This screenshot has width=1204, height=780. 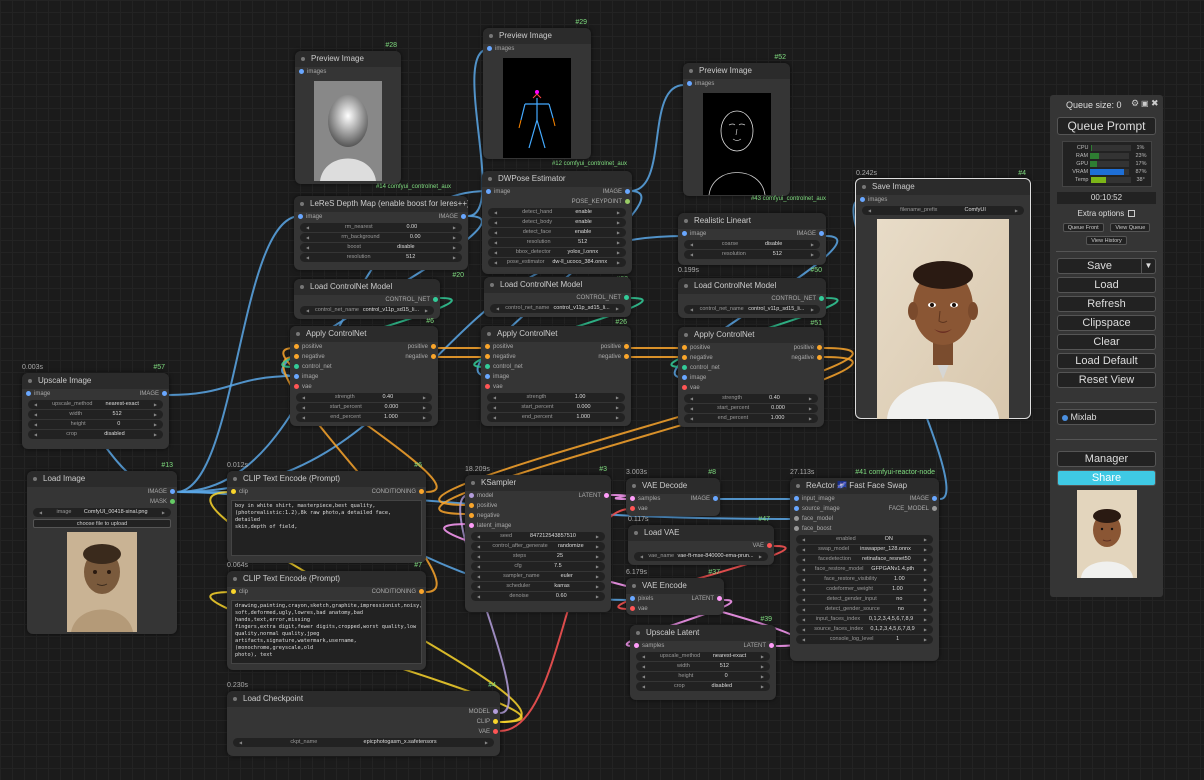 I want to click on input-negative: negative negative, so click(x=751, y=358).